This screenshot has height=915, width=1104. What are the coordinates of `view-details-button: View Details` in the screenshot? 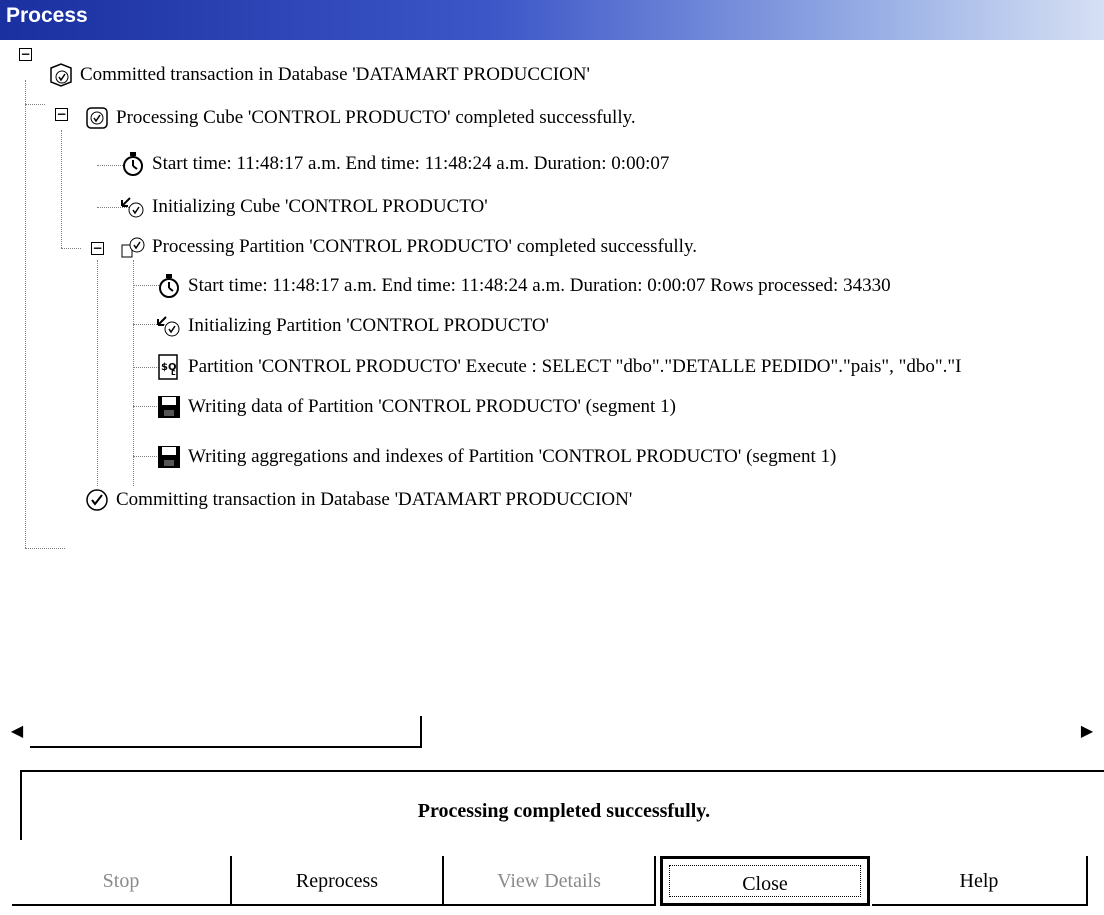 It's located at (550, 881).